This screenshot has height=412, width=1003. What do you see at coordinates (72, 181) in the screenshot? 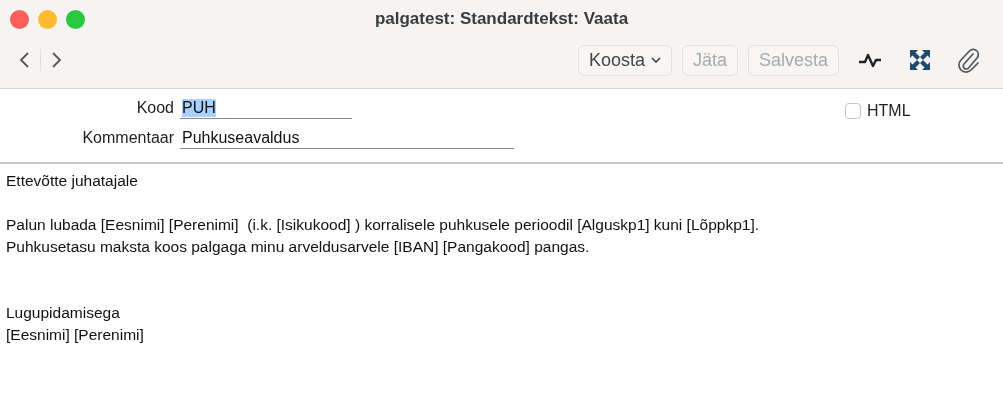
I see `text-line: Ettevõtte juhatajale` at bounding box center [72, 181].